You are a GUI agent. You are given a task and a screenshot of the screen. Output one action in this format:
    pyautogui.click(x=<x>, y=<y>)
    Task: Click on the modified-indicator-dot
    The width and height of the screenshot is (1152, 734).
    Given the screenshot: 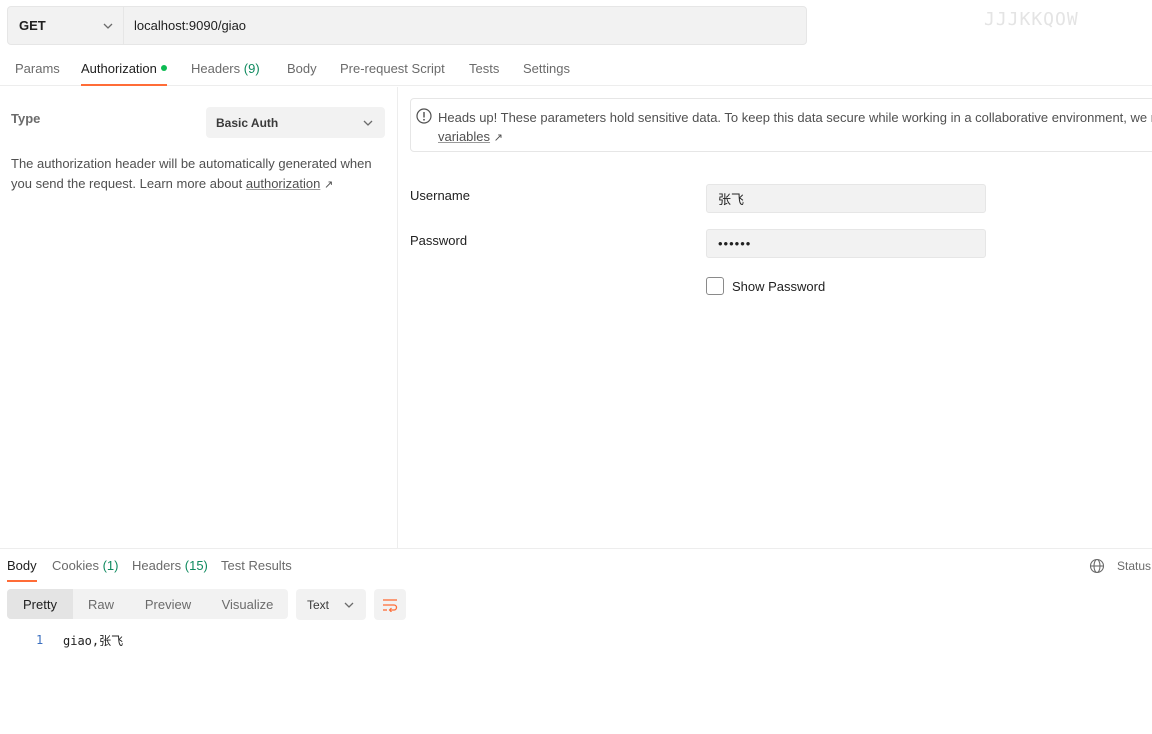 What is the action you would take?
    pyautogui.click(x=163, y=68)
    